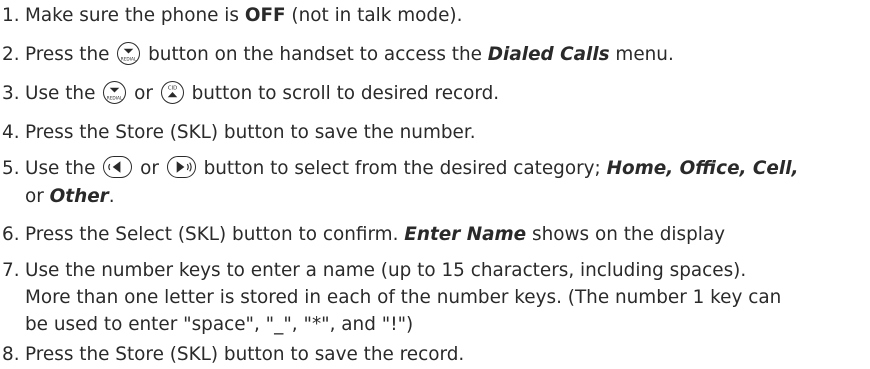 This screenshot has width=870, height=369. Describe the element at coordinates (11, 354) in the screenshot. I see `step-number: 8.` at that location.